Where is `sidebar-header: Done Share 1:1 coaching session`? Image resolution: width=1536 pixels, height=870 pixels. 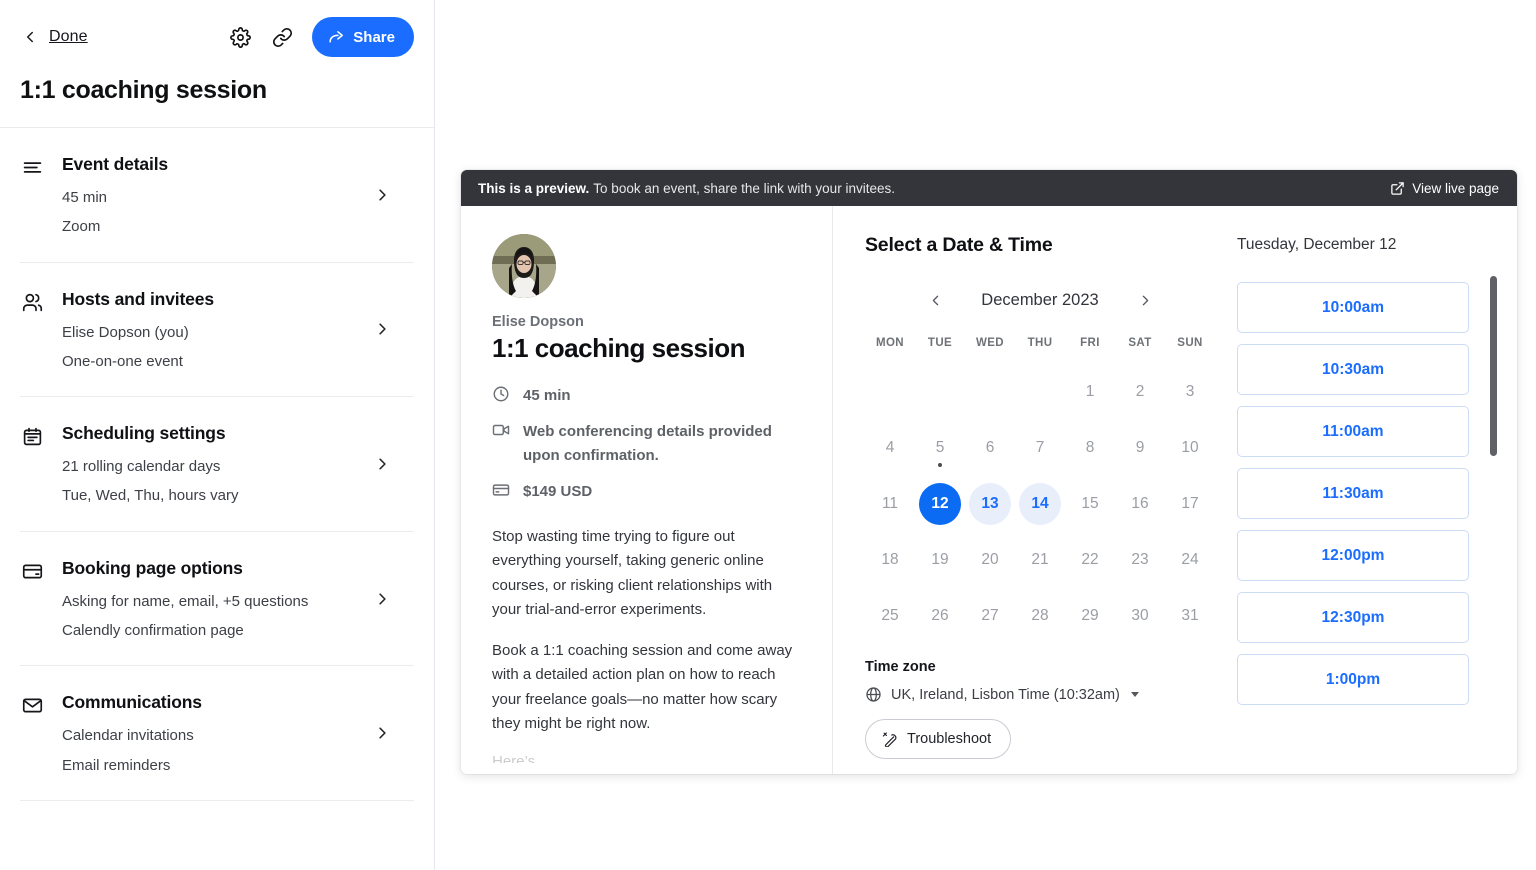 sidebar-header: Done Share 1:1 coaching session is located at coordinates (217, 63).